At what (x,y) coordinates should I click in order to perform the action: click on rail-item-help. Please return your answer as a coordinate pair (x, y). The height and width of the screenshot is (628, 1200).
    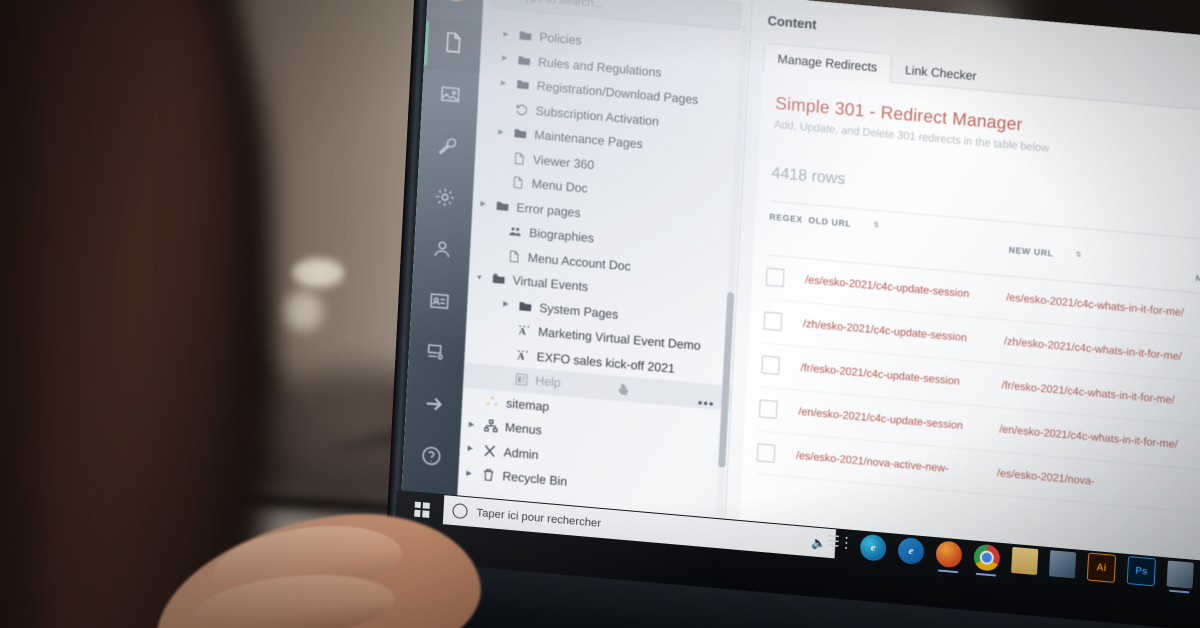
    Looking at the image, I should click on (431, 458).